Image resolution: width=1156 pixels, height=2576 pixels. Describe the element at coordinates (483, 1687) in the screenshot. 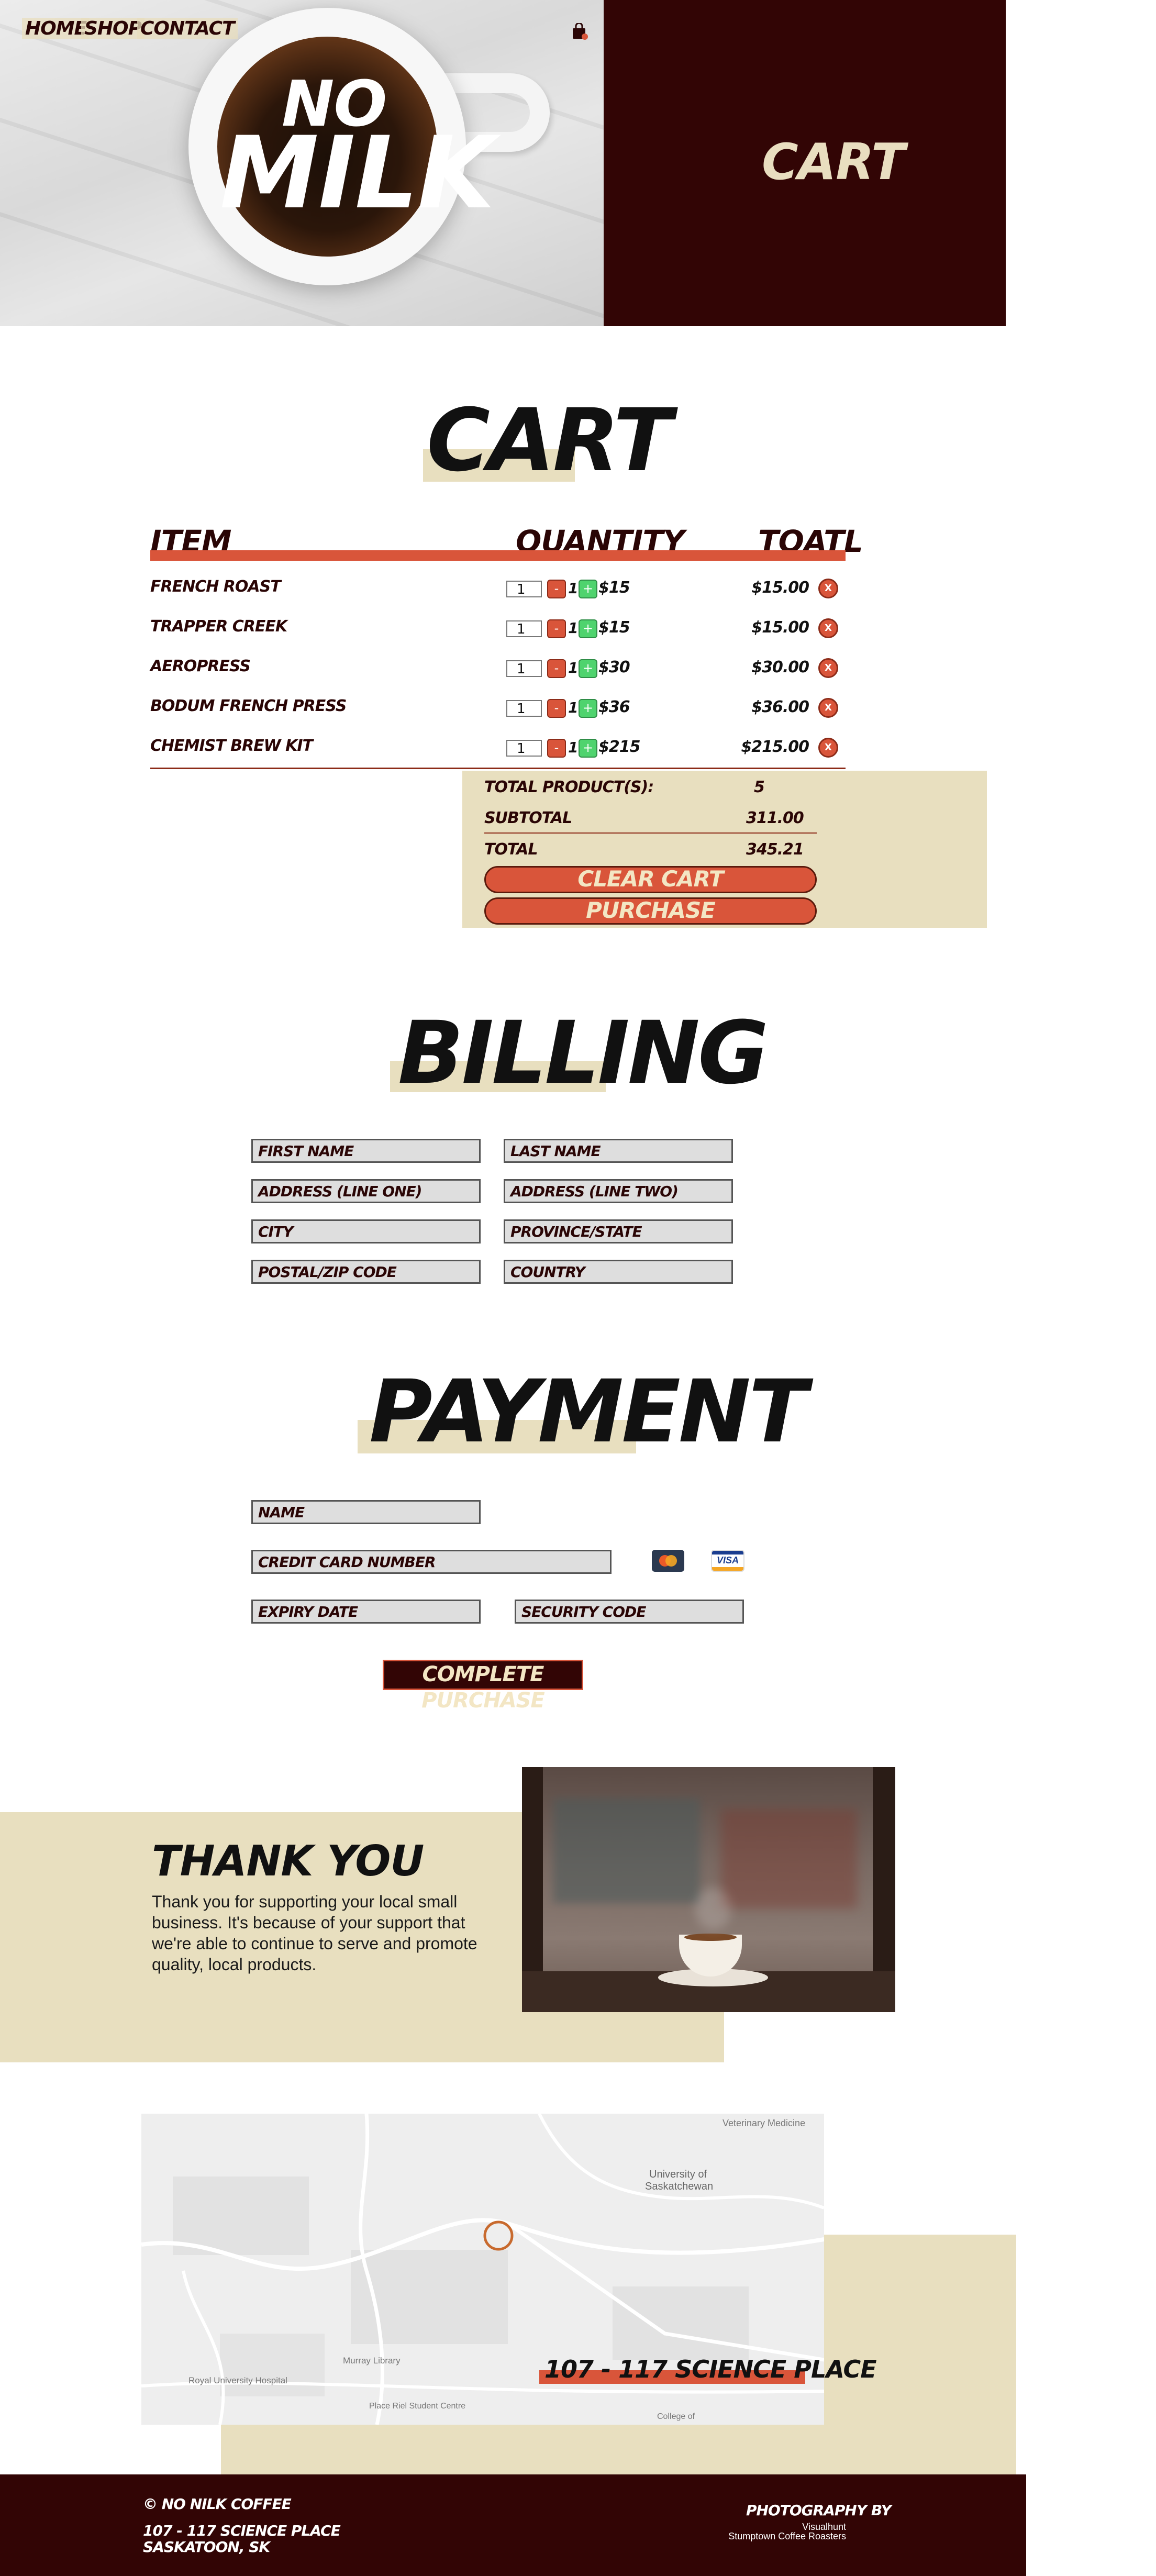

I see `complete-purchase-button: COMPLETE PURCHASE` at that location.